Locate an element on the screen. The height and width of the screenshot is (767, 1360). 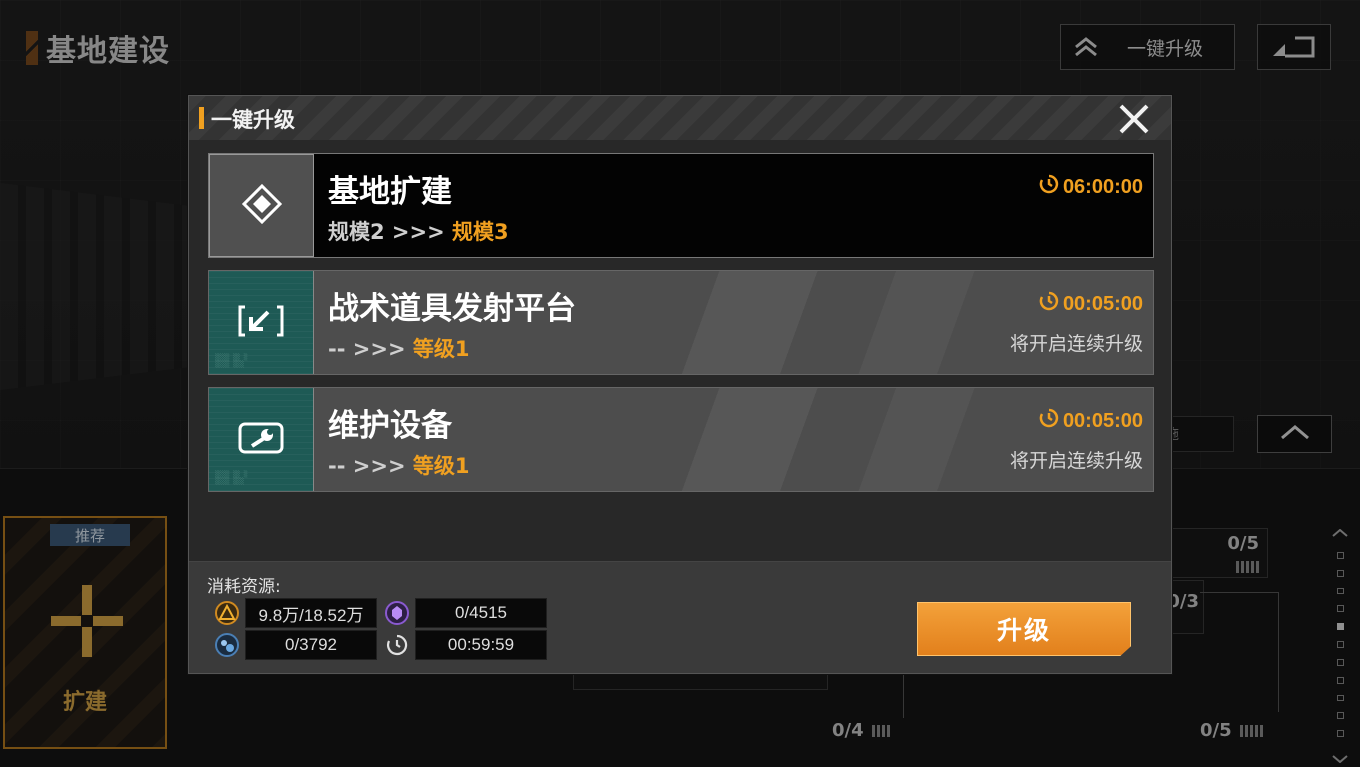
task-name: 战术道具发射平台 is located at coordinates (452, 309).